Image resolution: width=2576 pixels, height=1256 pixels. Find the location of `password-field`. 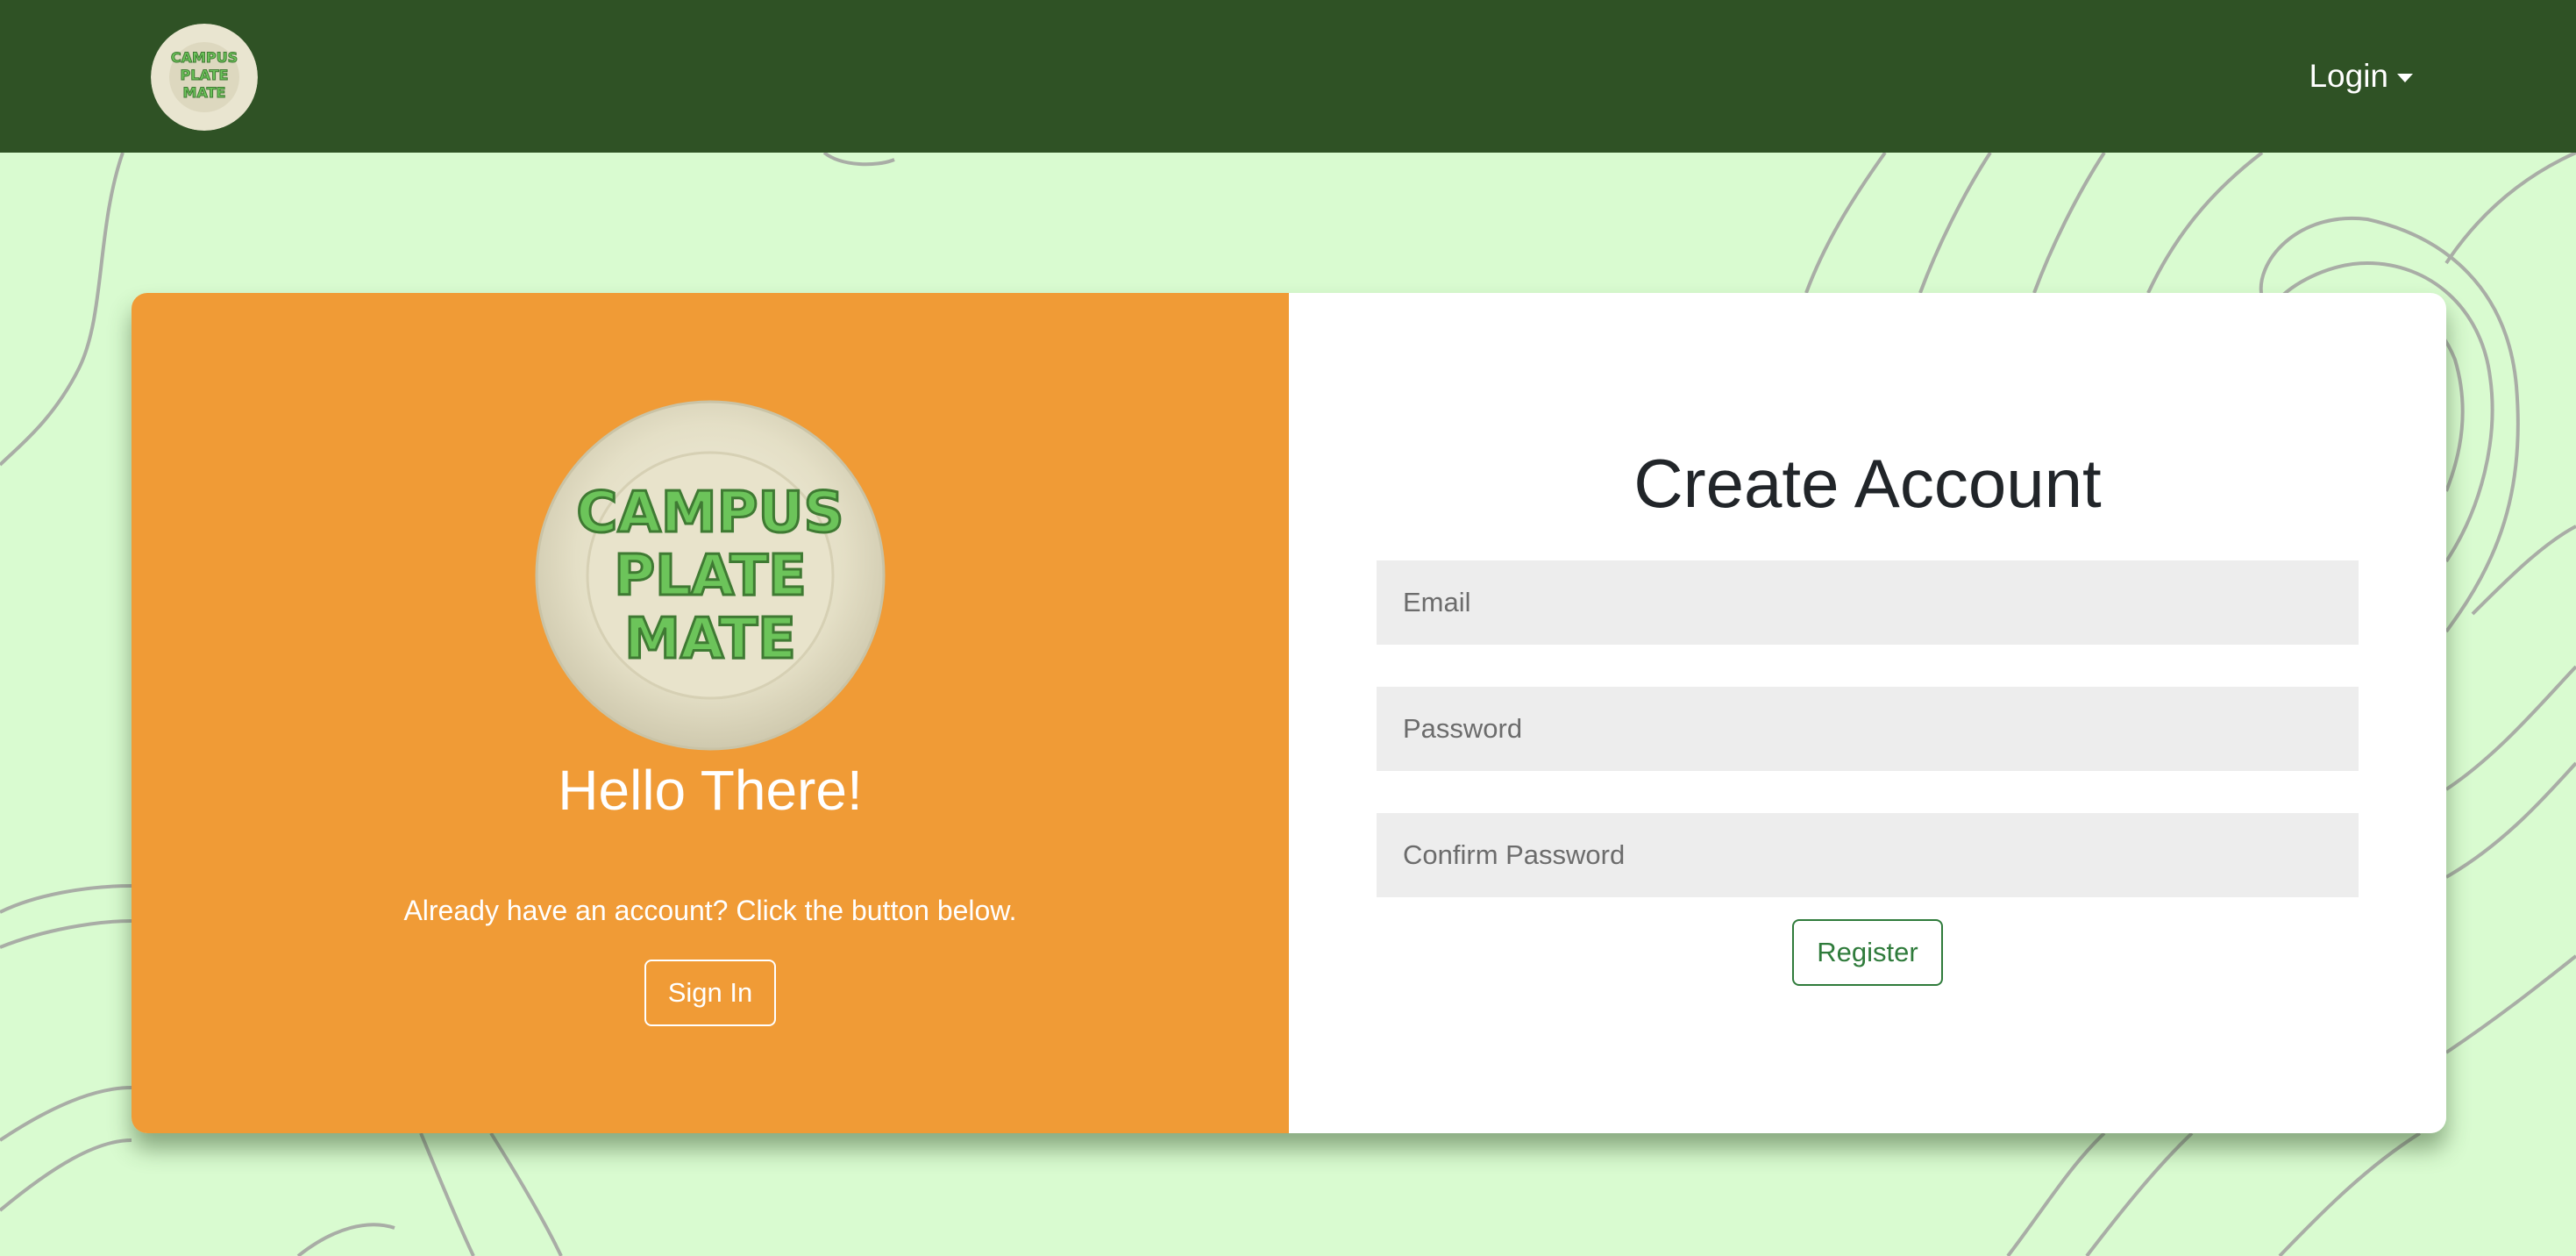

password-field is located at coordinates (1868, 729).